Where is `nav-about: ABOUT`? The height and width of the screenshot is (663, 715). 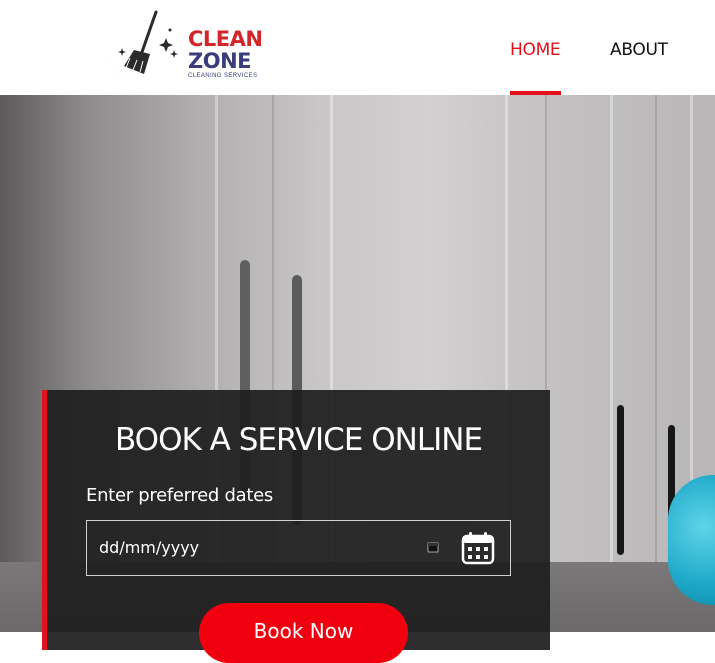
nav-about: ABOUT is located at coordinates (639, 50).